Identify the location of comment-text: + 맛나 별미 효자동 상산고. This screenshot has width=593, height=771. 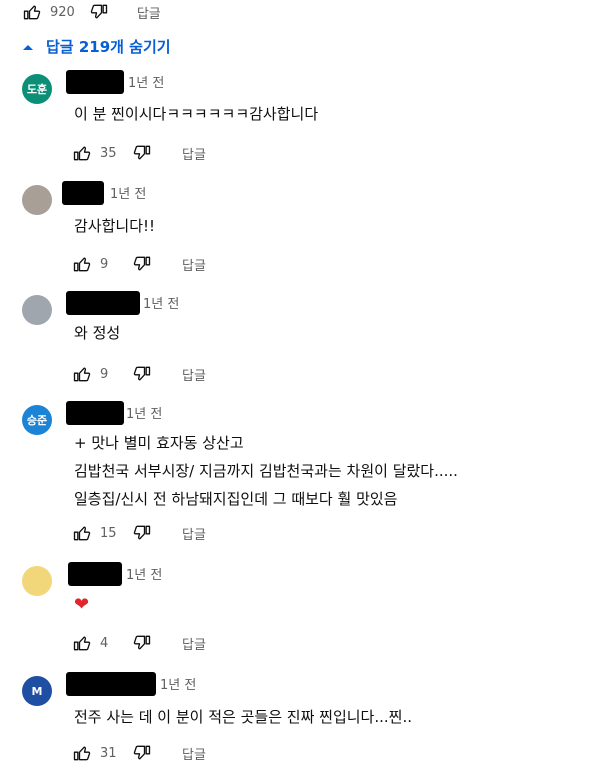
(159, 443).